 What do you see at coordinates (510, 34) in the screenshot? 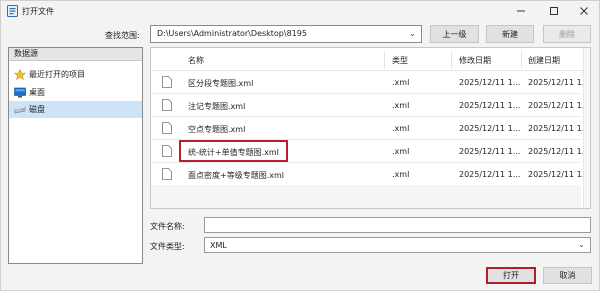
I see `new-button: 新建` at bounding box center [510, 34].